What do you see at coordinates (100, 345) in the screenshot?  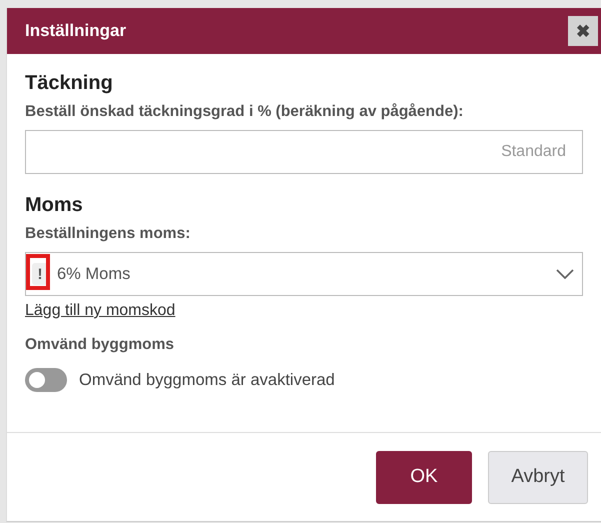 I see `field-label: Omvänd byggmoms` at bounding box center [100, 345].